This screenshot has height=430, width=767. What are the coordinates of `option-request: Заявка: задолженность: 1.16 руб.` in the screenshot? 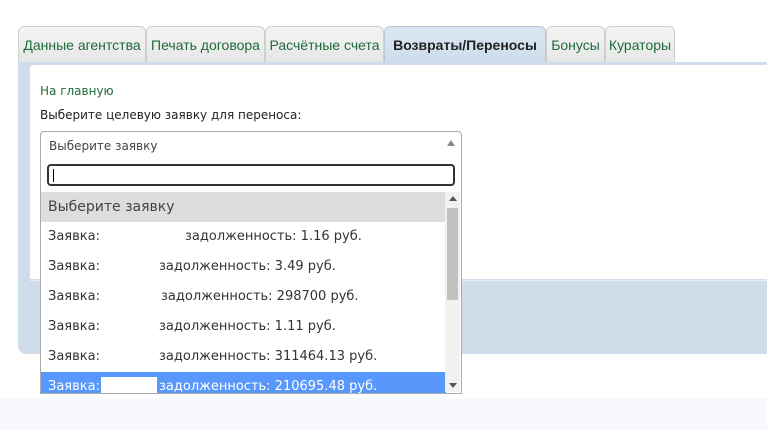 It's located at (243, 237).